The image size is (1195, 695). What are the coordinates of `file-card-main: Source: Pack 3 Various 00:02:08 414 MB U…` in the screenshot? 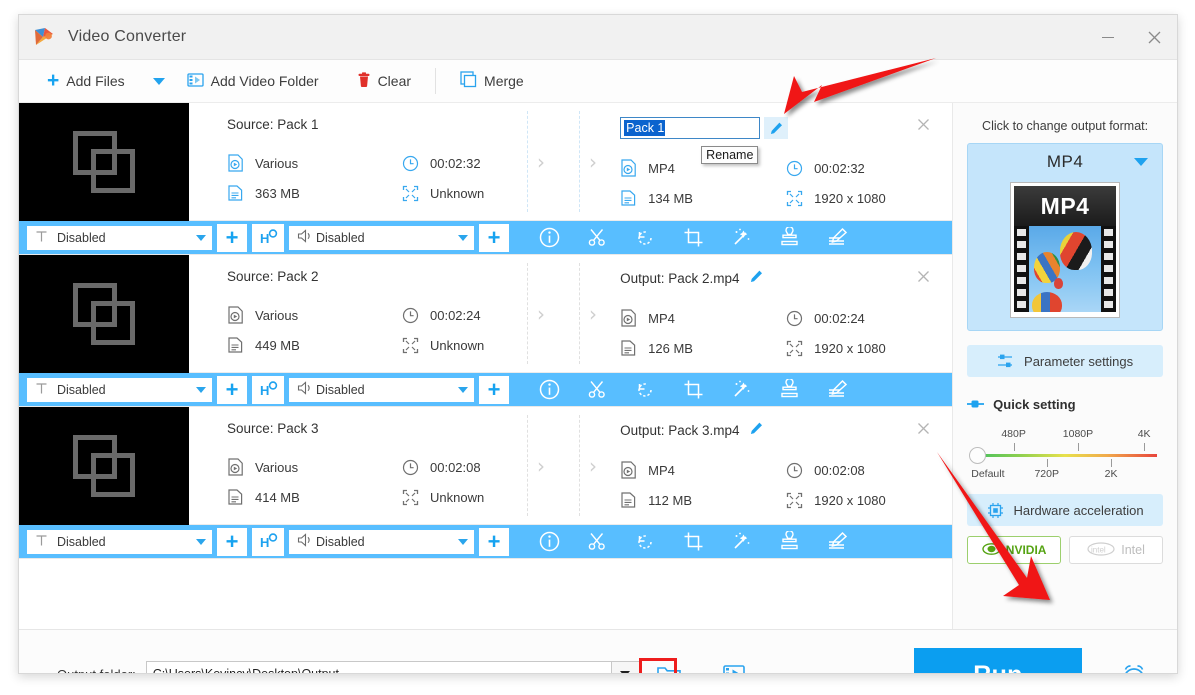 It's located at (486, 466).